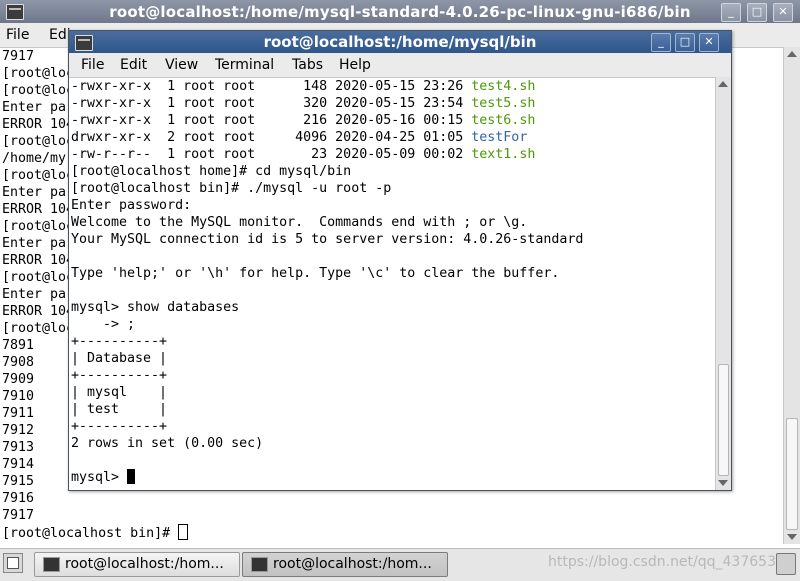 This screenshot has width=800, height=581. Describe the element at coordinates (103, 324) in the screenshot. I see `terminal-line: -> ;` at that location.